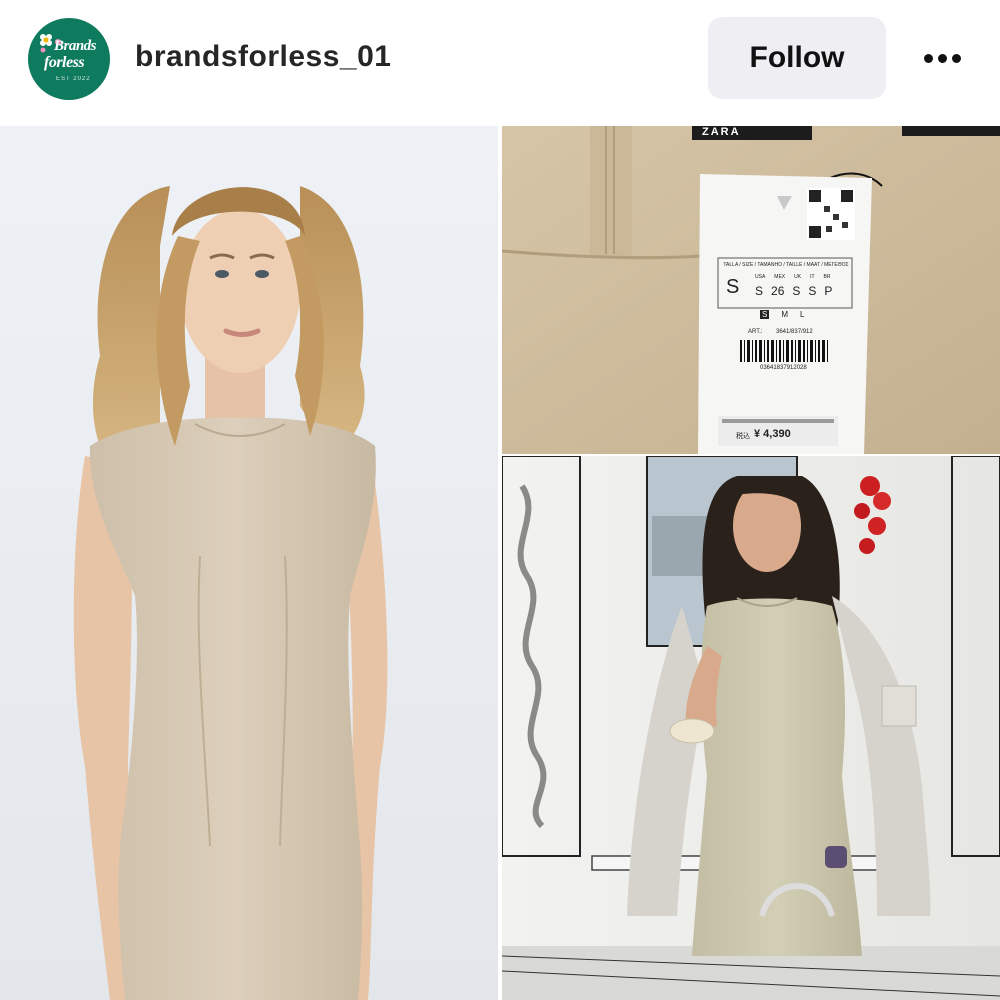 The image size is (1000, 1000). I want to click on tag-art-number: 3641/837/912, so click(794, 332).